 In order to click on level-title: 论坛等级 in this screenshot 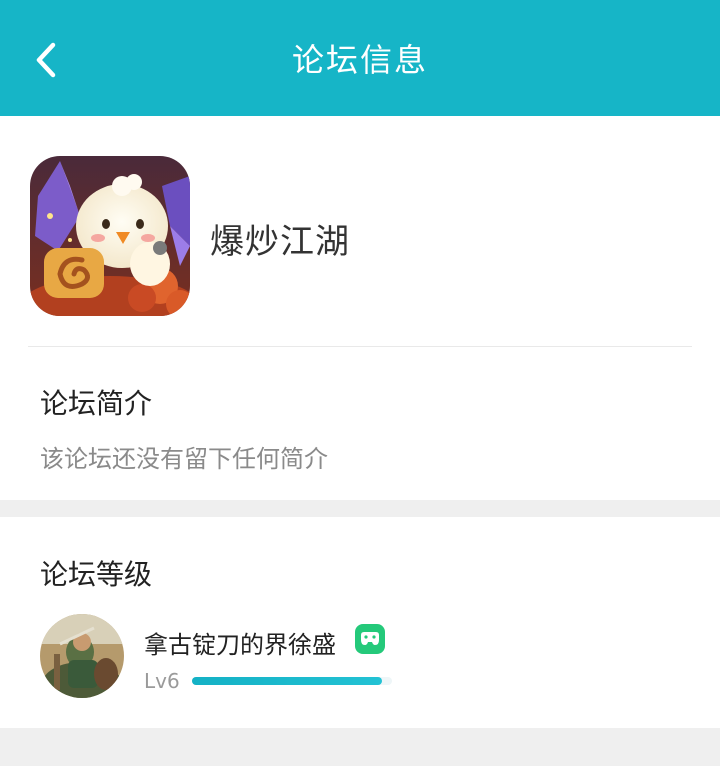, I will do `click(96, 574)`.